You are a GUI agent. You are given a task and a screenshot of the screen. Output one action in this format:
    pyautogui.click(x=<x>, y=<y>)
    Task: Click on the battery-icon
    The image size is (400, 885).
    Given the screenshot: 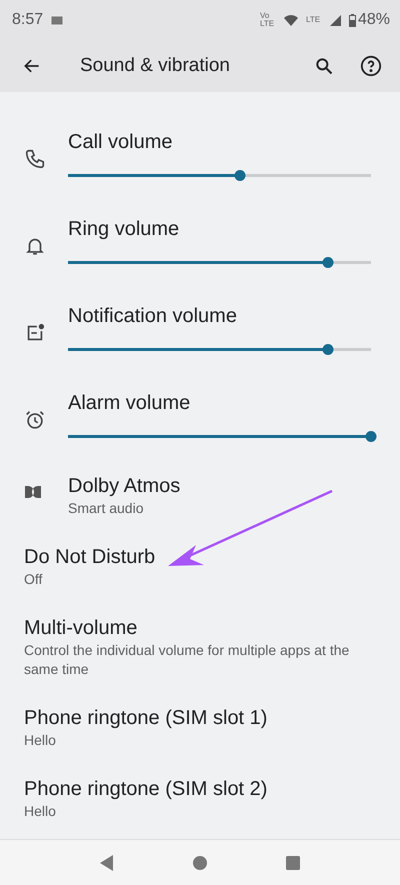 What is the action you would take?
    pyautogui.click(x=352, y=20)
    